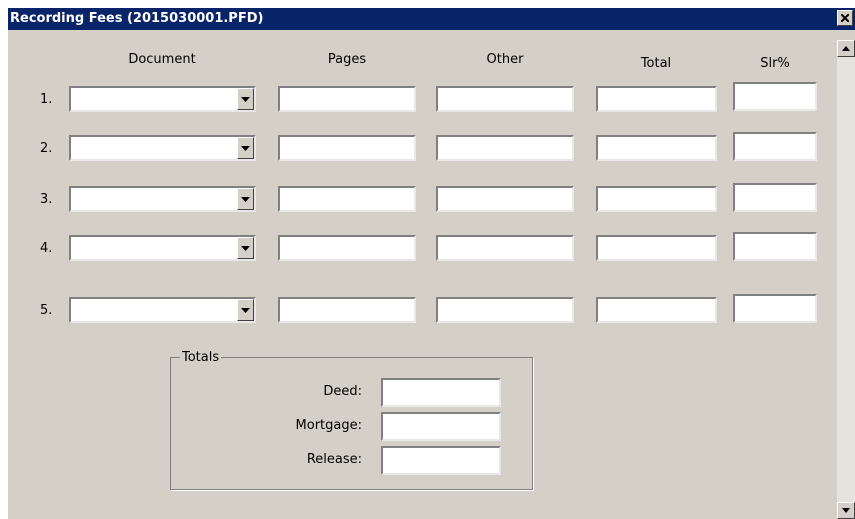 The width and height of the screenshot is (855, 519). What do you see at coordinates (431, 19) in the screenshot?
I see `title-bar: Recording Fees (2015030001.PFD)` at bounding box center [431, 19].